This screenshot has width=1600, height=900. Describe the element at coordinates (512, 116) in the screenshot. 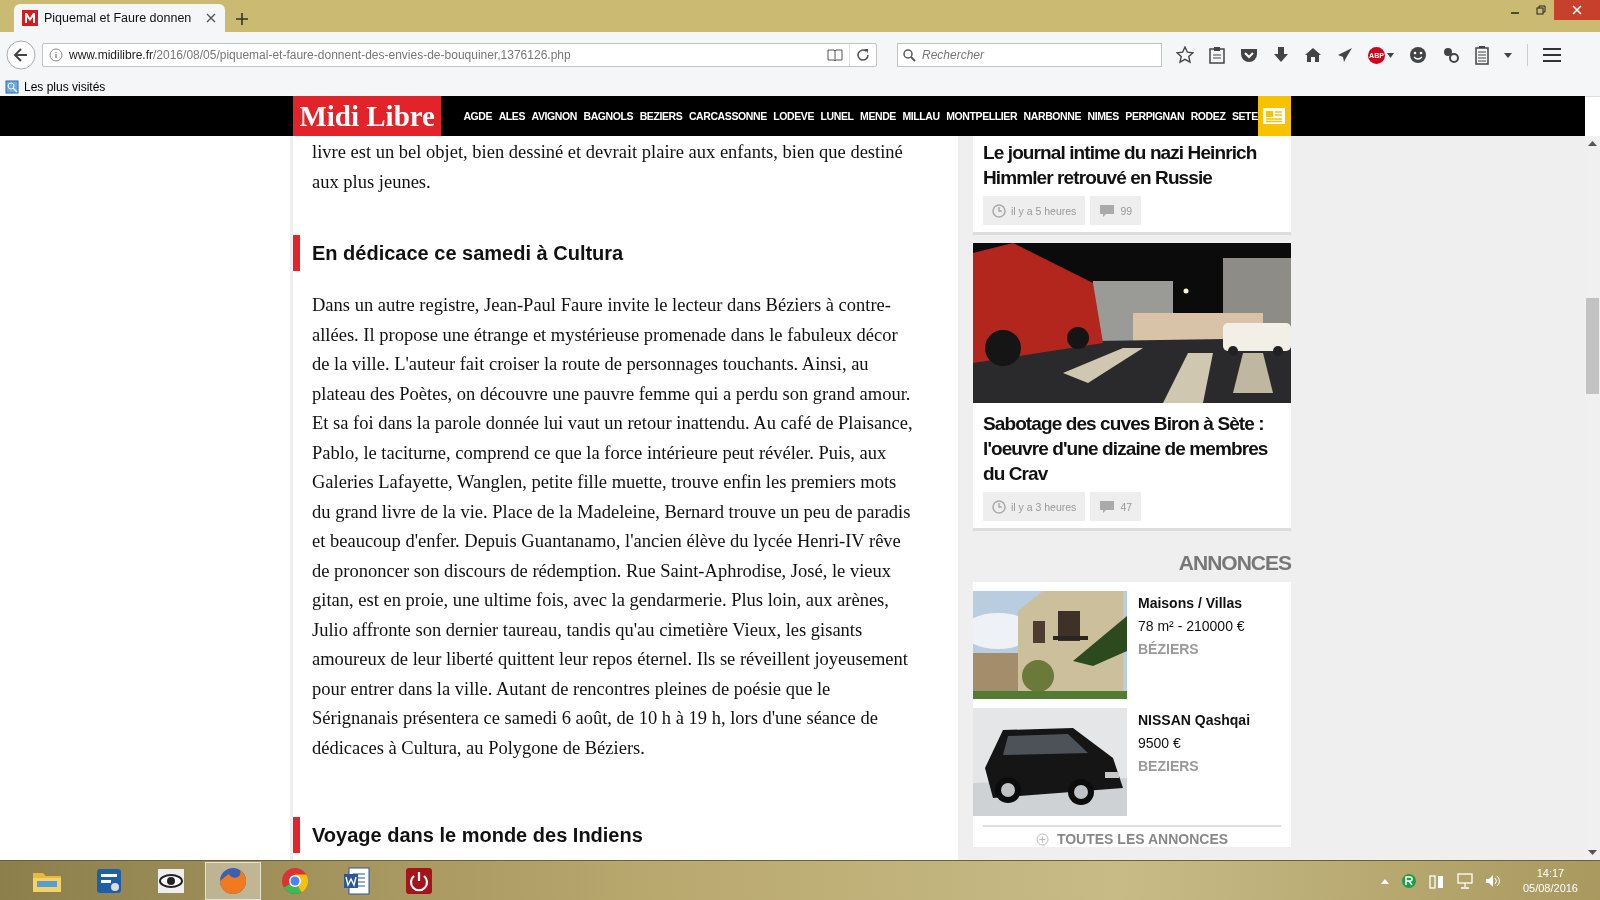

I see `nav-link: ALES` at that location.